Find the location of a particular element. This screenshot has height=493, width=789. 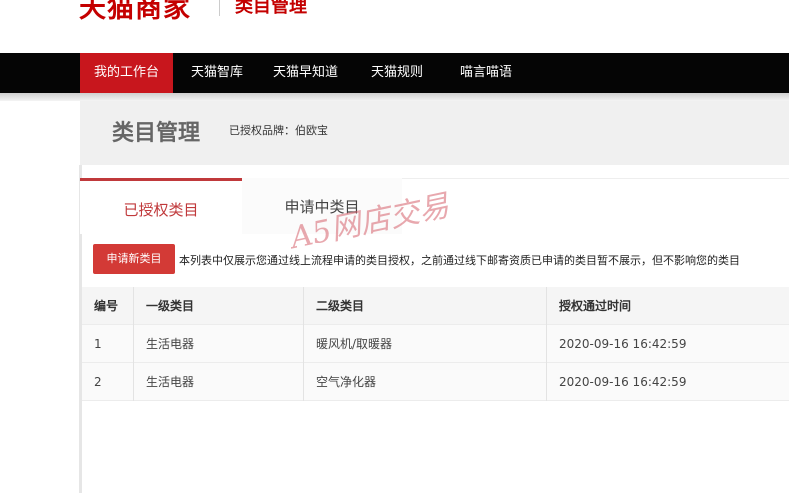

nav-shadow is located at coordinates (394, 97).